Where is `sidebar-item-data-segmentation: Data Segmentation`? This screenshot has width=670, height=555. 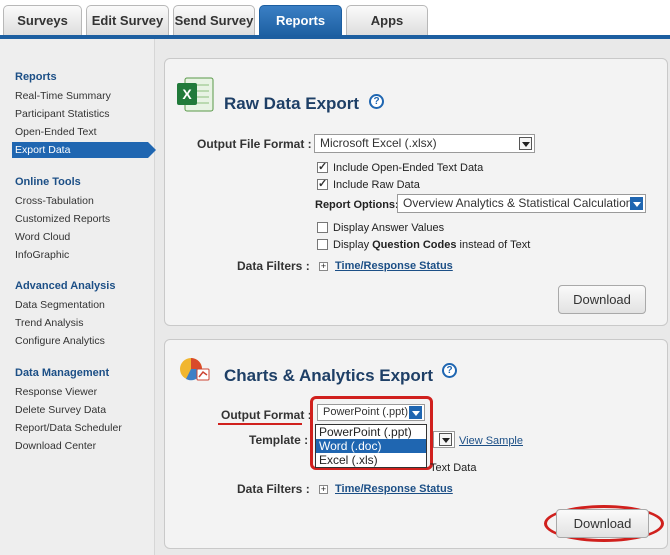 sidebar-item-data-segmentation: Data Segmentation is located at coordinates (60, 305).